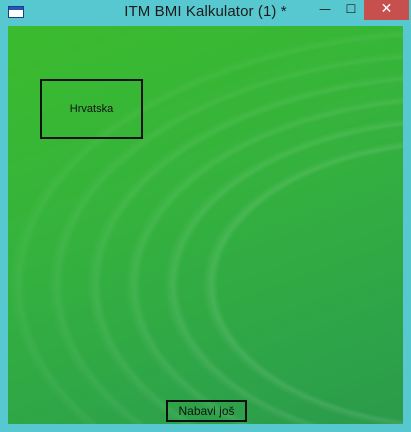 The height and width of the screenshot is (432, 411). What do you see at coordinates (325, 10) in the screenshot?
I see `minimize-button: —` at bounding box center [325, 10].